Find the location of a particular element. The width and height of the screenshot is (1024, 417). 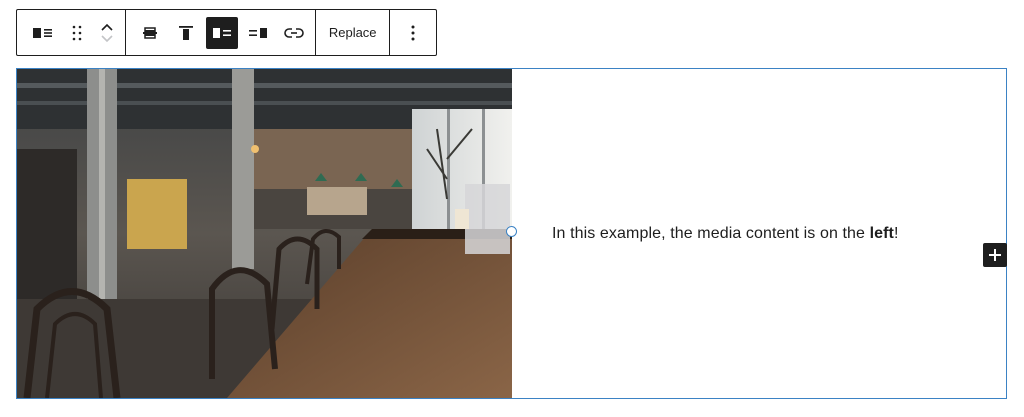

media-left-button is located at coordinates (221, 32).